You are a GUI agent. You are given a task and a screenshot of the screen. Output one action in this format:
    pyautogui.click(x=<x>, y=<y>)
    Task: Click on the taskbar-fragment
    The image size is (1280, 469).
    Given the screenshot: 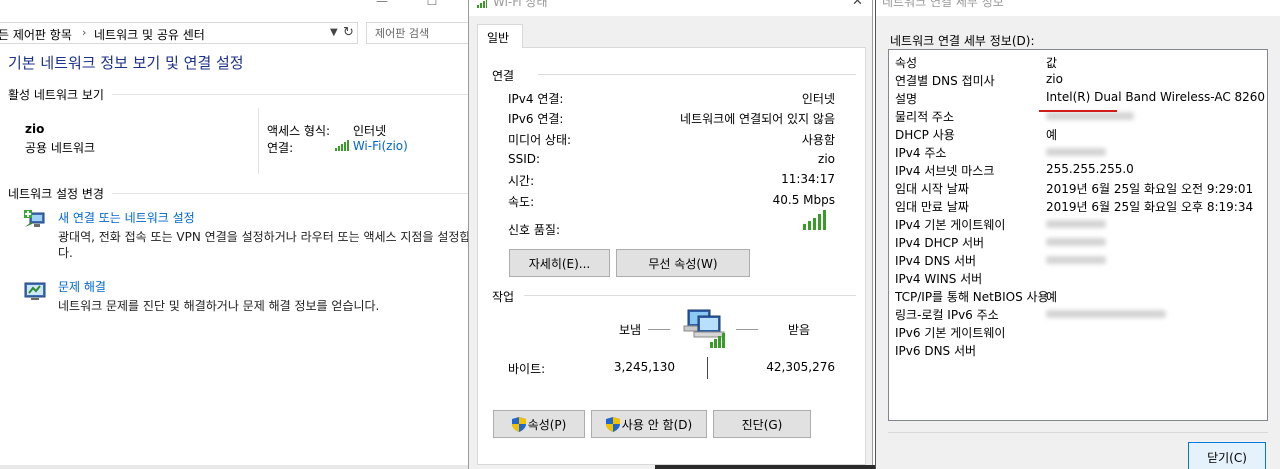 What is the action you would take?
    pyautogui.click(x=765, y=467)
    